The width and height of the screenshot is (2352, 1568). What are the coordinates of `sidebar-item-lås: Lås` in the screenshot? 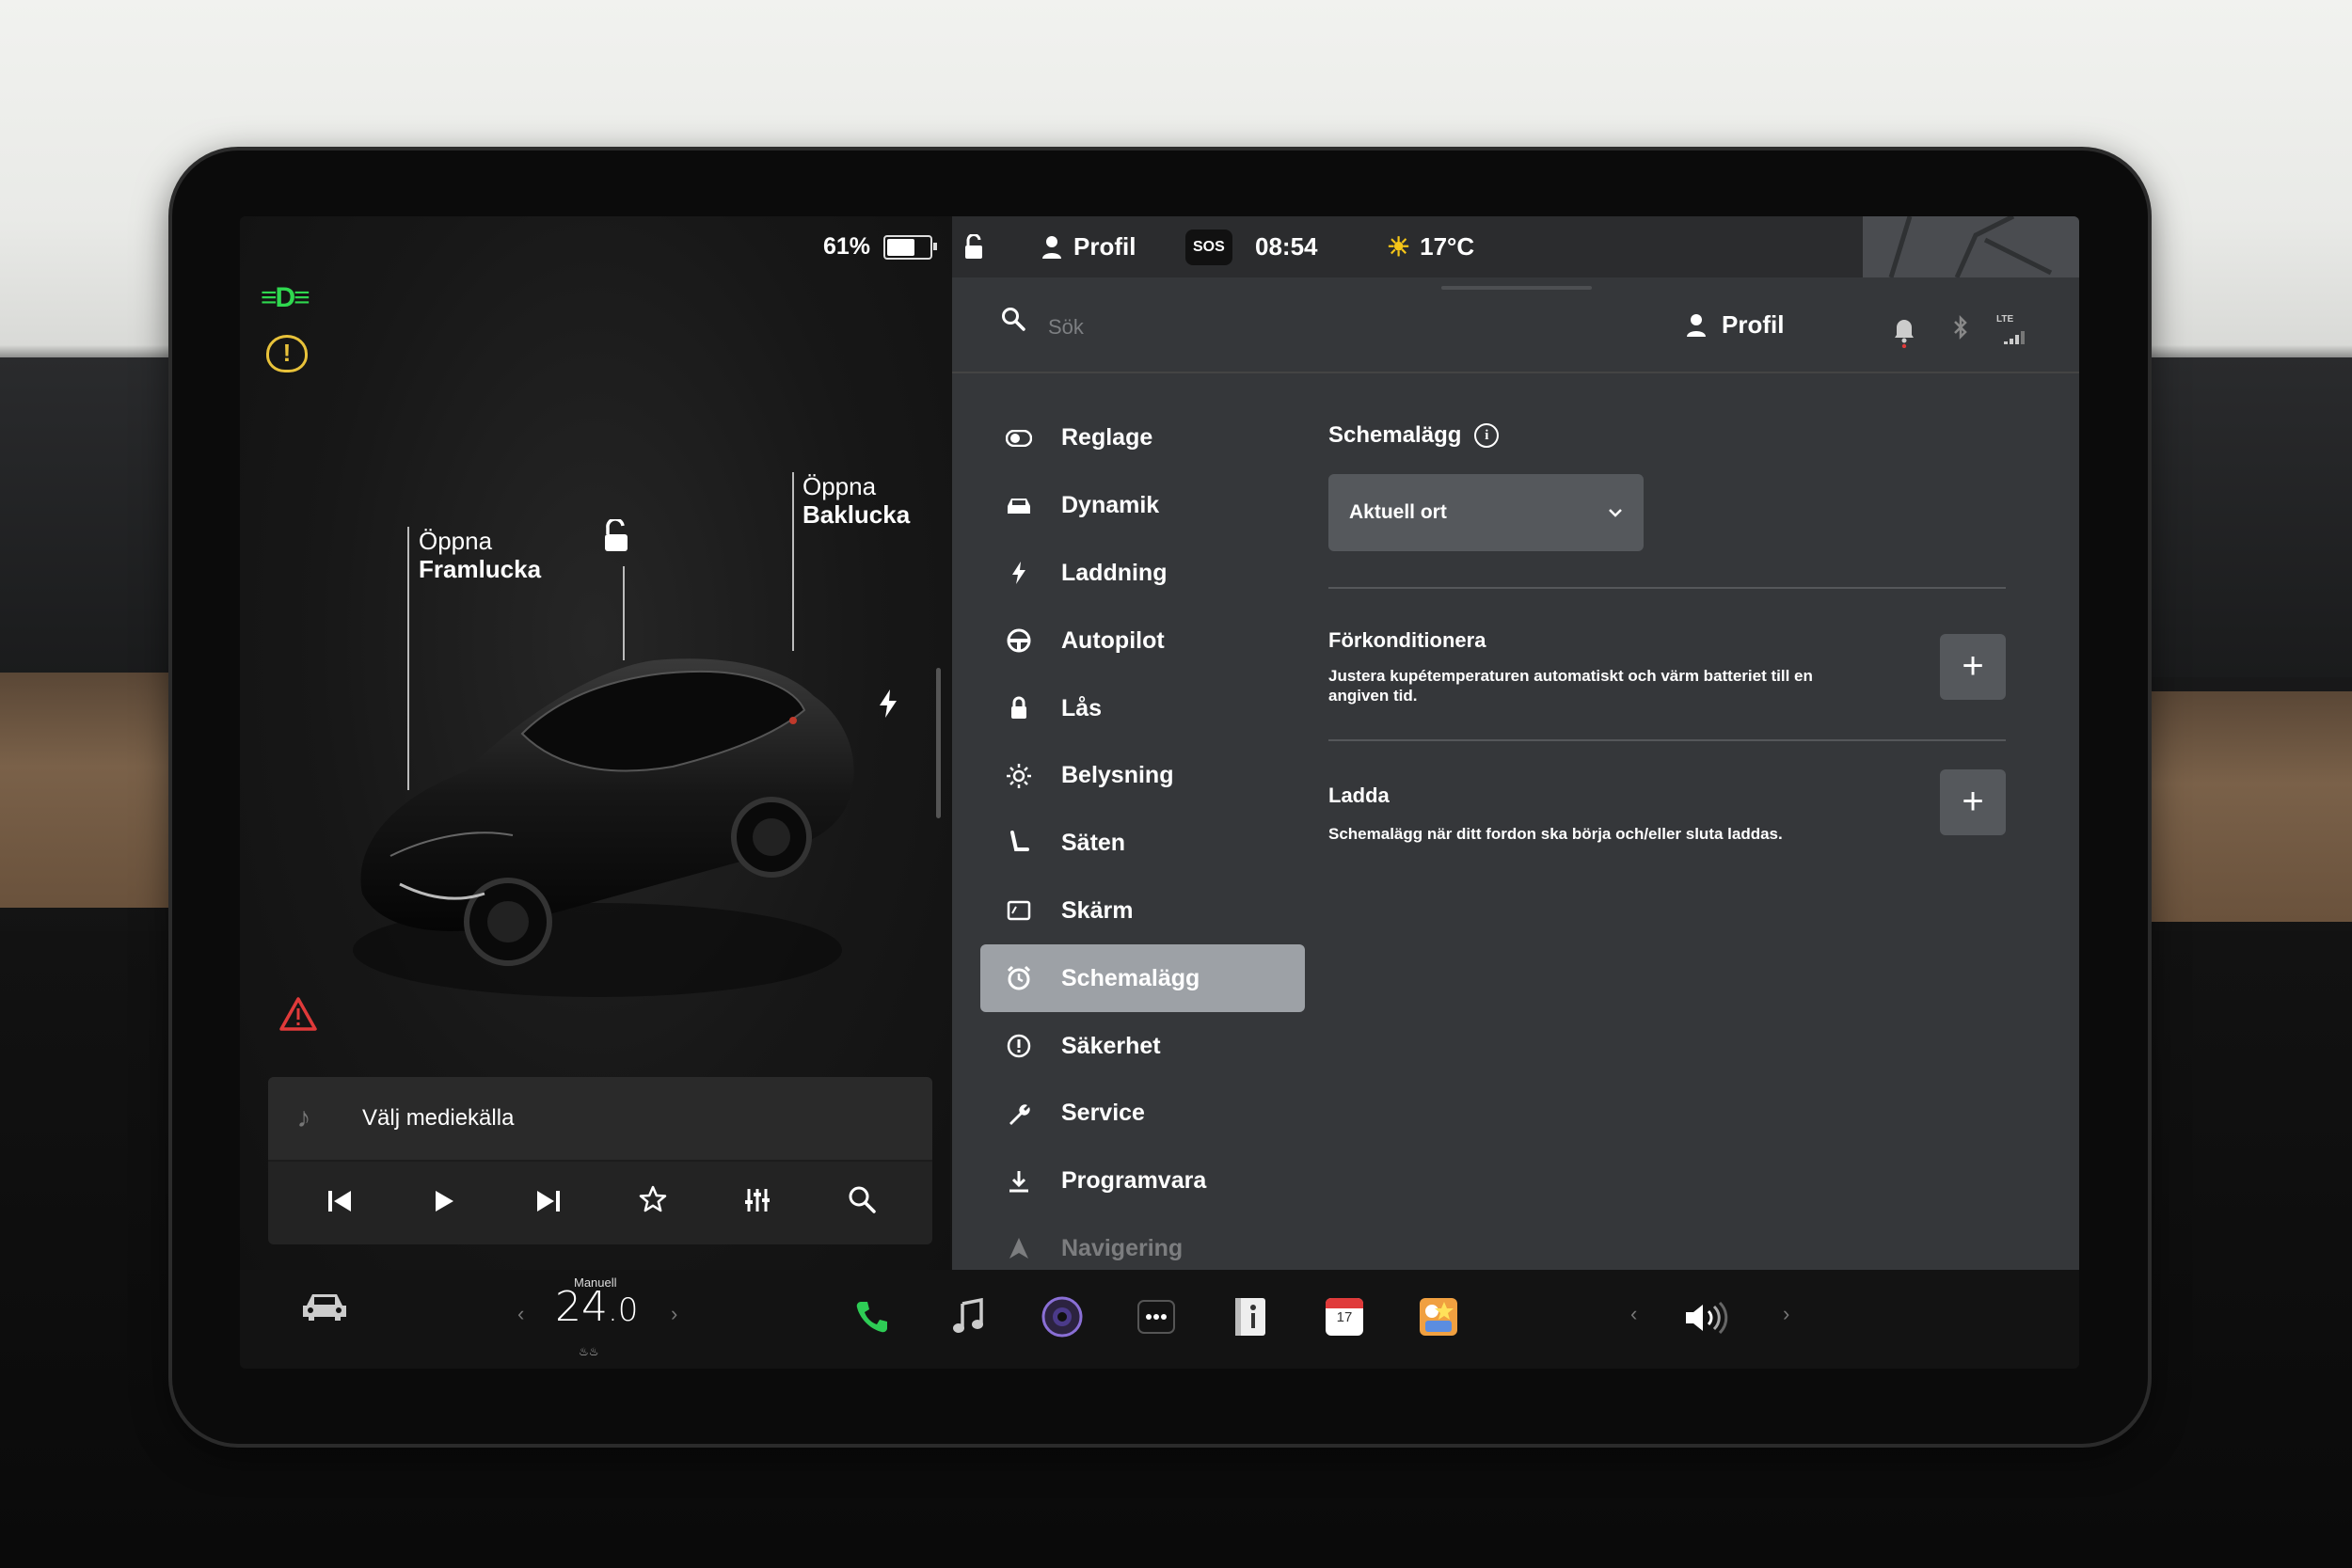 It's located at (1142, 708).